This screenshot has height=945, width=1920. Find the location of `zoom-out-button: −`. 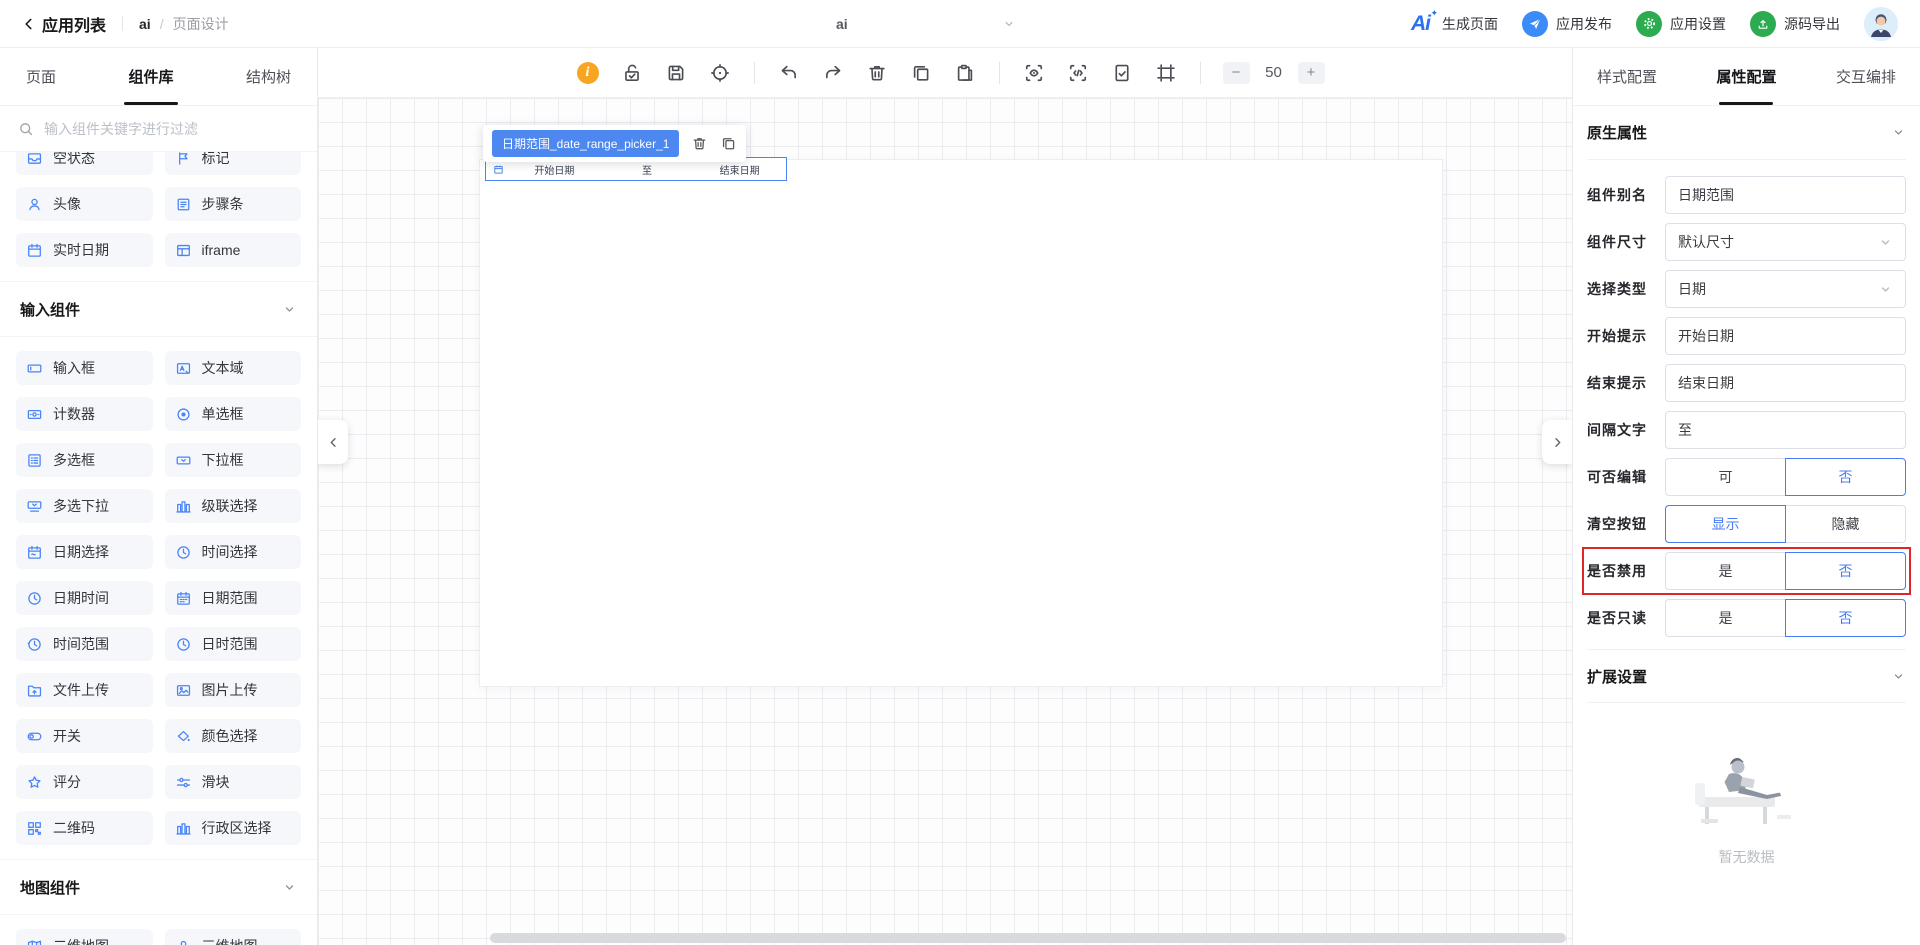

zoom-out-button: − is located at coordinates (1236, 72).